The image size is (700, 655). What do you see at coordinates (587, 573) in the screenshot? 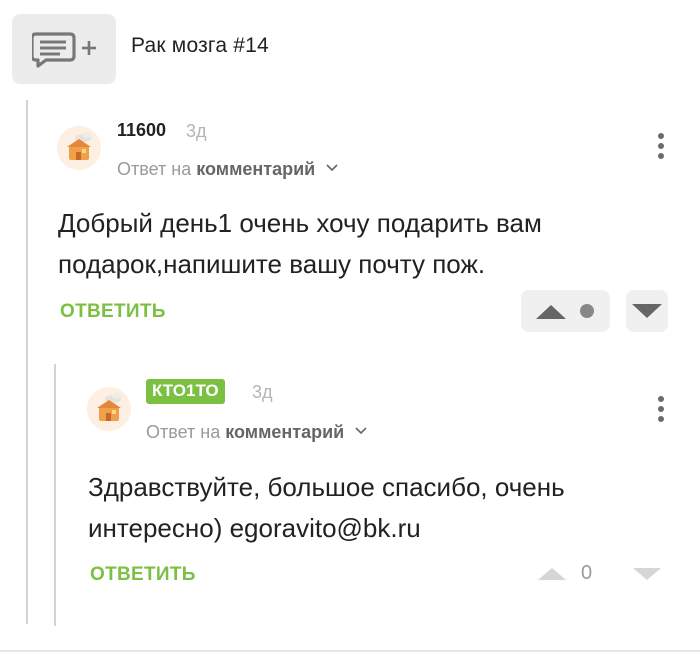
I see `comment-score: 0` at bounding box center [587, 573].